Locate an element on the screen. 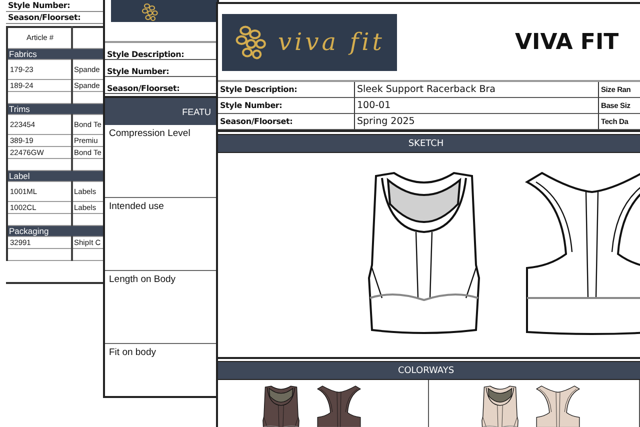 Image resolution: width=640 pixels, height=427 pixels. feature-label: Compression Level is located at coordinates (149, 133).